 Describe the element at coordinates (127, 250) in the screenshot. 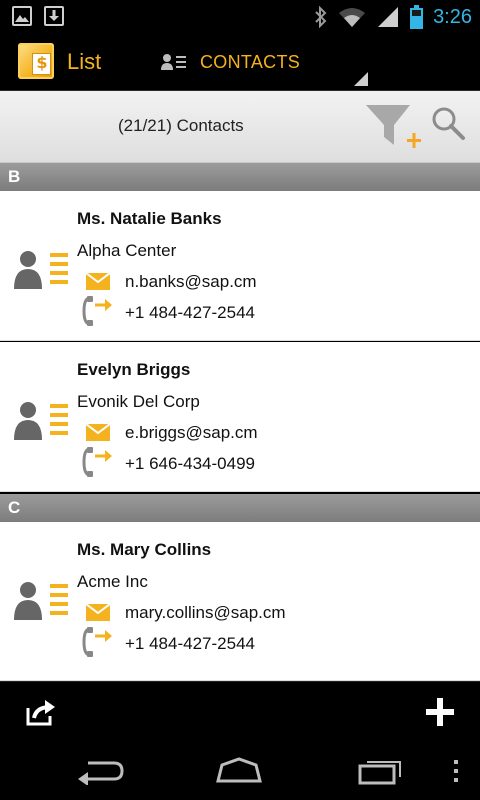

I see `contact-company: Alpha Center` at that location.